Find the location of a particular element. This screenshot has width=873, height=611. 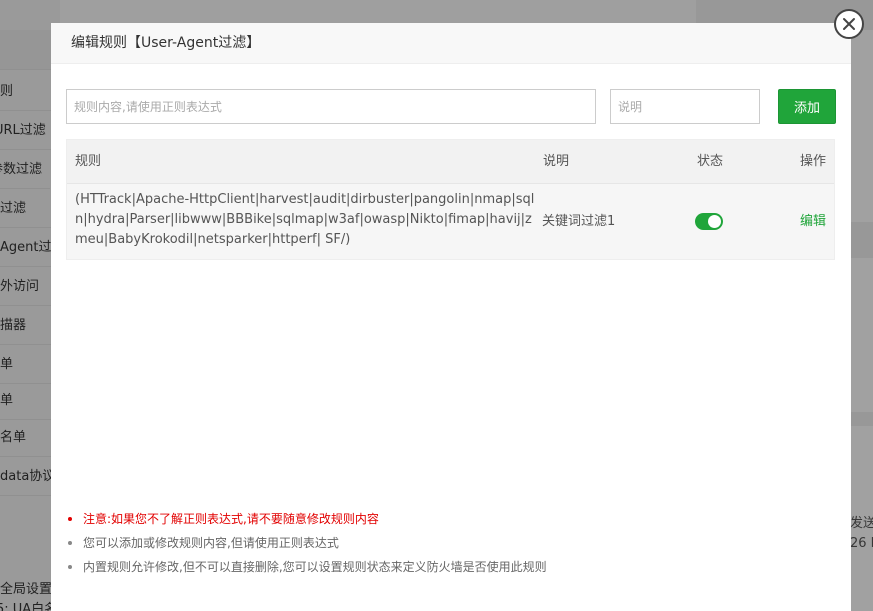

close-button is located at coordinates (849, 24).